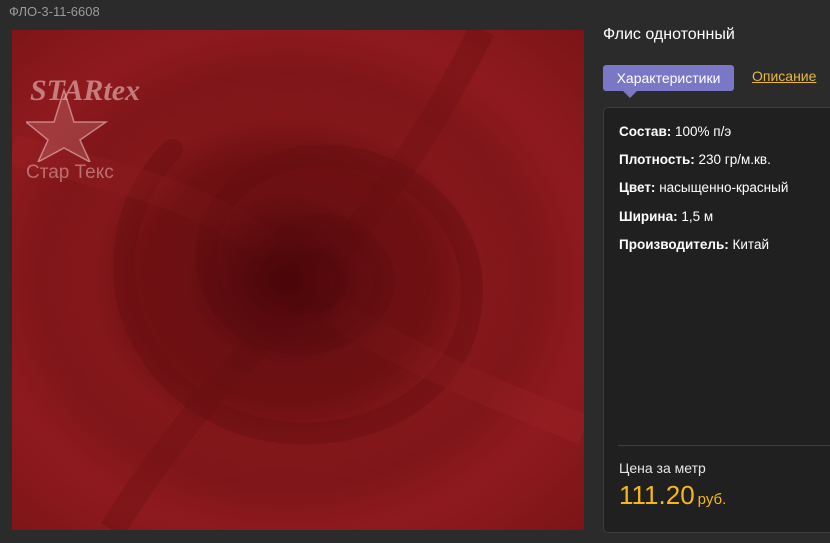 The image size is (830, 543). Describe the element at coordinates (784, 76) in the screenshot. I see `tab-description: Описание` at that location.